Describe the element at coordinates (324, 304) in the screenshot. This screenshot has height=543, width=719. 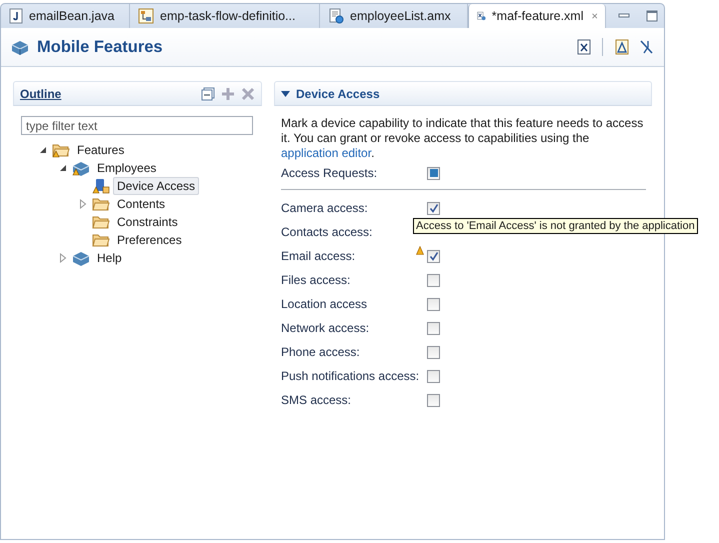
I see `field-label: Location access` at that location.